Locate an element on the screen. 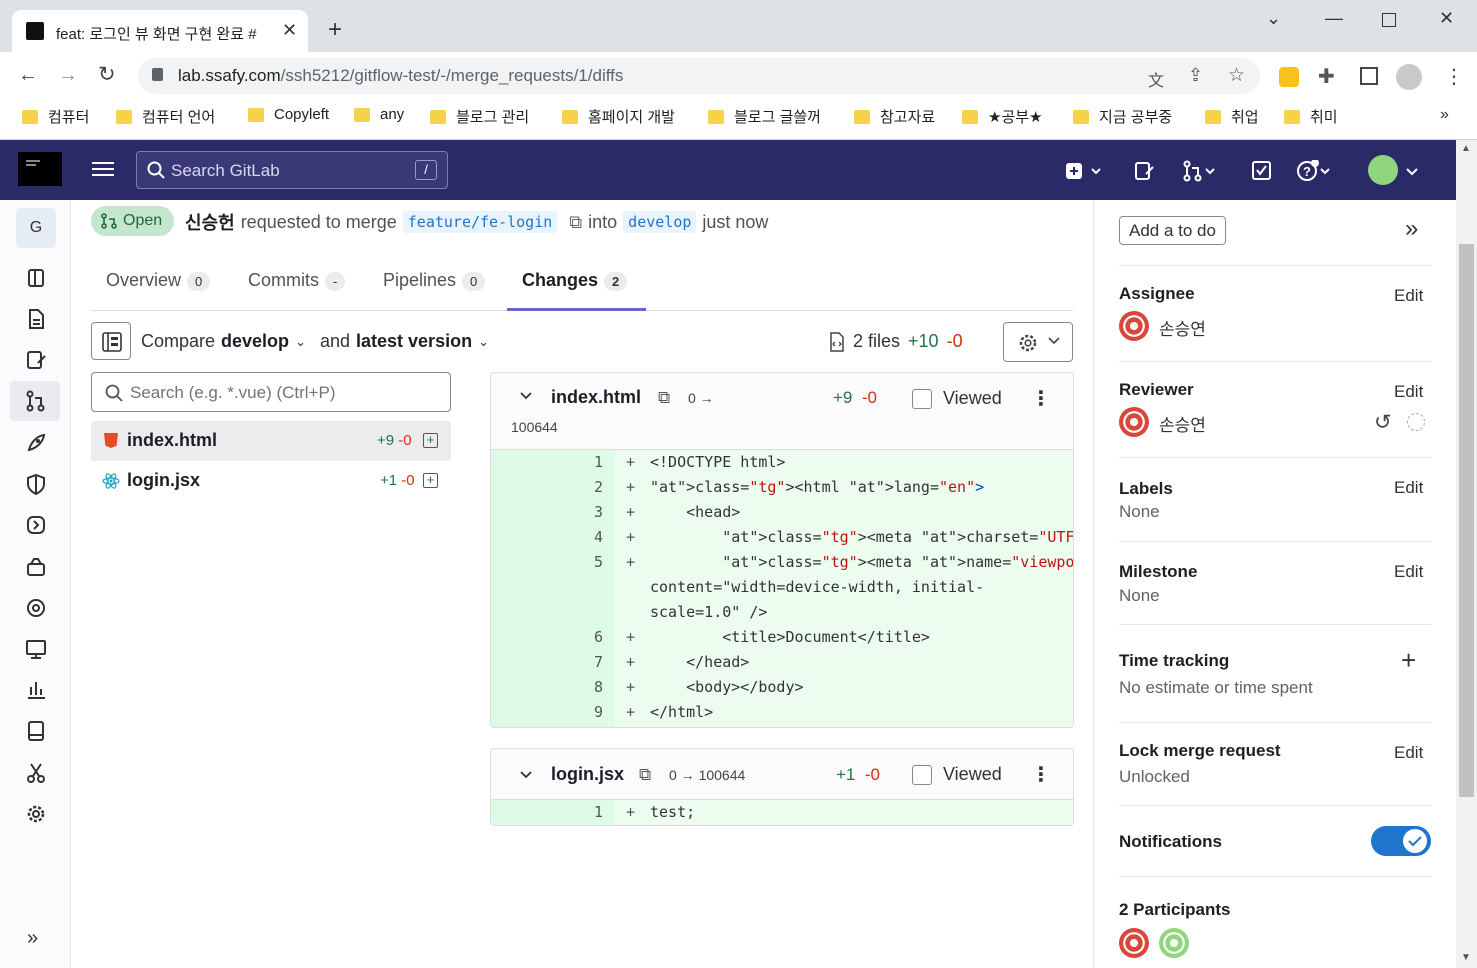  wiki-book-icon is located at coordinates (36, 731).